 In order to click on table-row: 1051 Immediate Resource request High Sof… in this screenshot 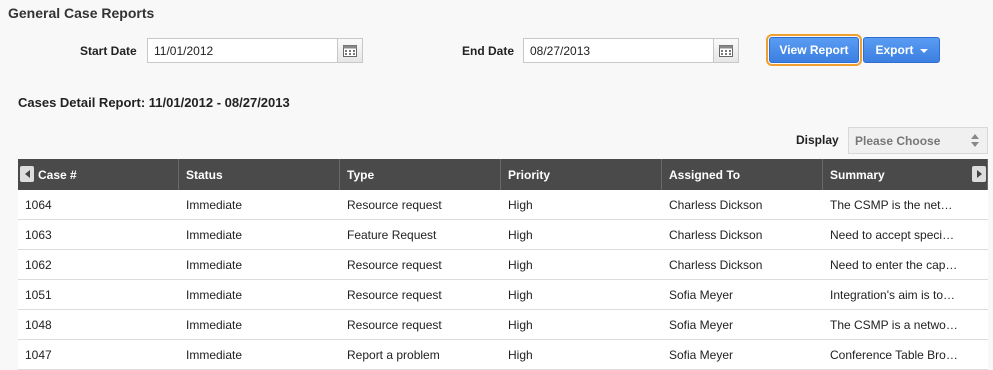, I will do `click(503, 295)`.